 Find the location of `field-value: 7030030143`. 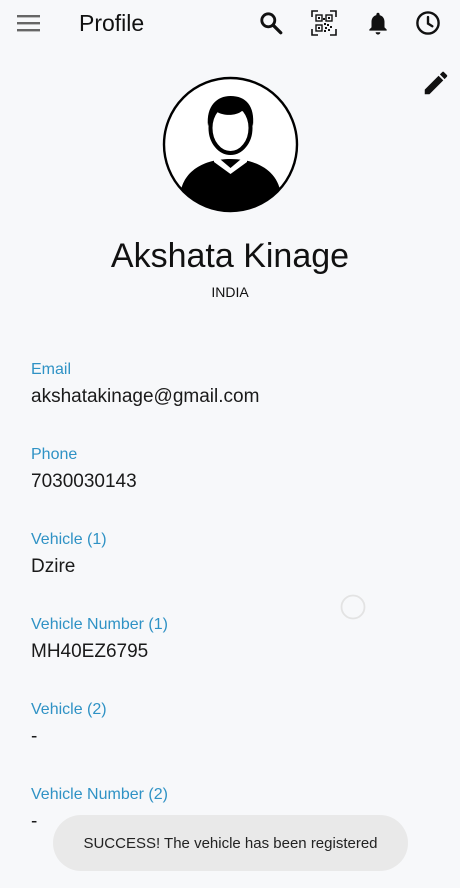

field-value: 7030030143 is located at coordinates (84, 481).